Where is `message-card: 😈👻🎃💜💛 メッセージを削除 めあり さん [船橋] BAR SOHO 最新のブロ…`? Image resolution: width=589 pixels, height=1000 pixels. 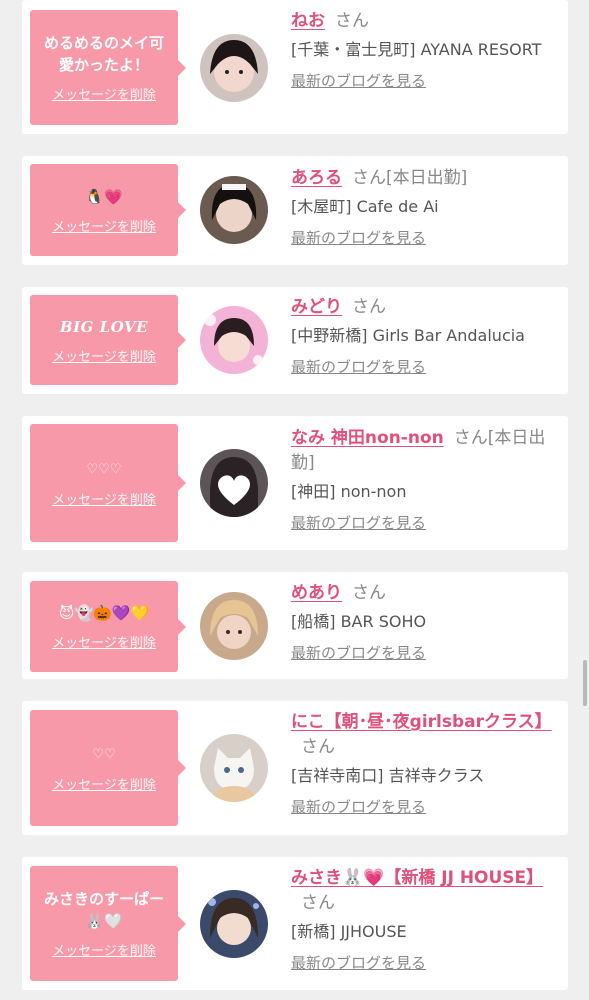 message-card: 😈👻🎃💜💛 メッセージを削除 めあり さん [船橋] BAR SOHO 最新のブロ… is located at coordinates (295, 625).